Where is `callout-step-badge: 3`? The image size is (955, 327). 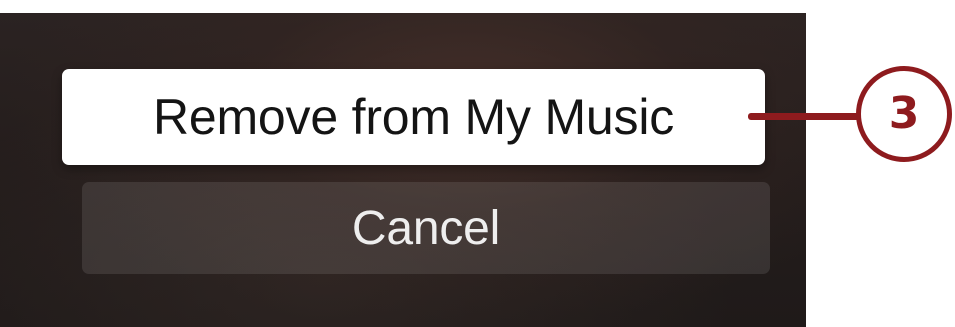 callout-step-badge: 3 is located at coordinates (904, 114).